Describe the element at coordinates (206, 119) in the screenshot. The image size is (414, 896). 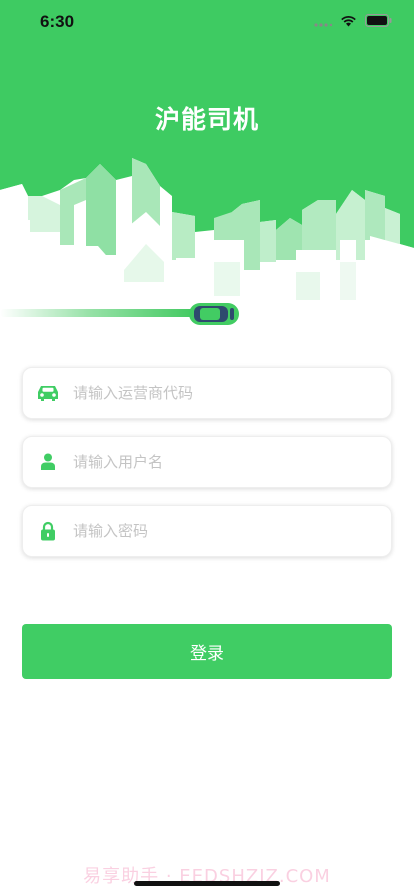
I see `app-title: 沪能司机` at that location.